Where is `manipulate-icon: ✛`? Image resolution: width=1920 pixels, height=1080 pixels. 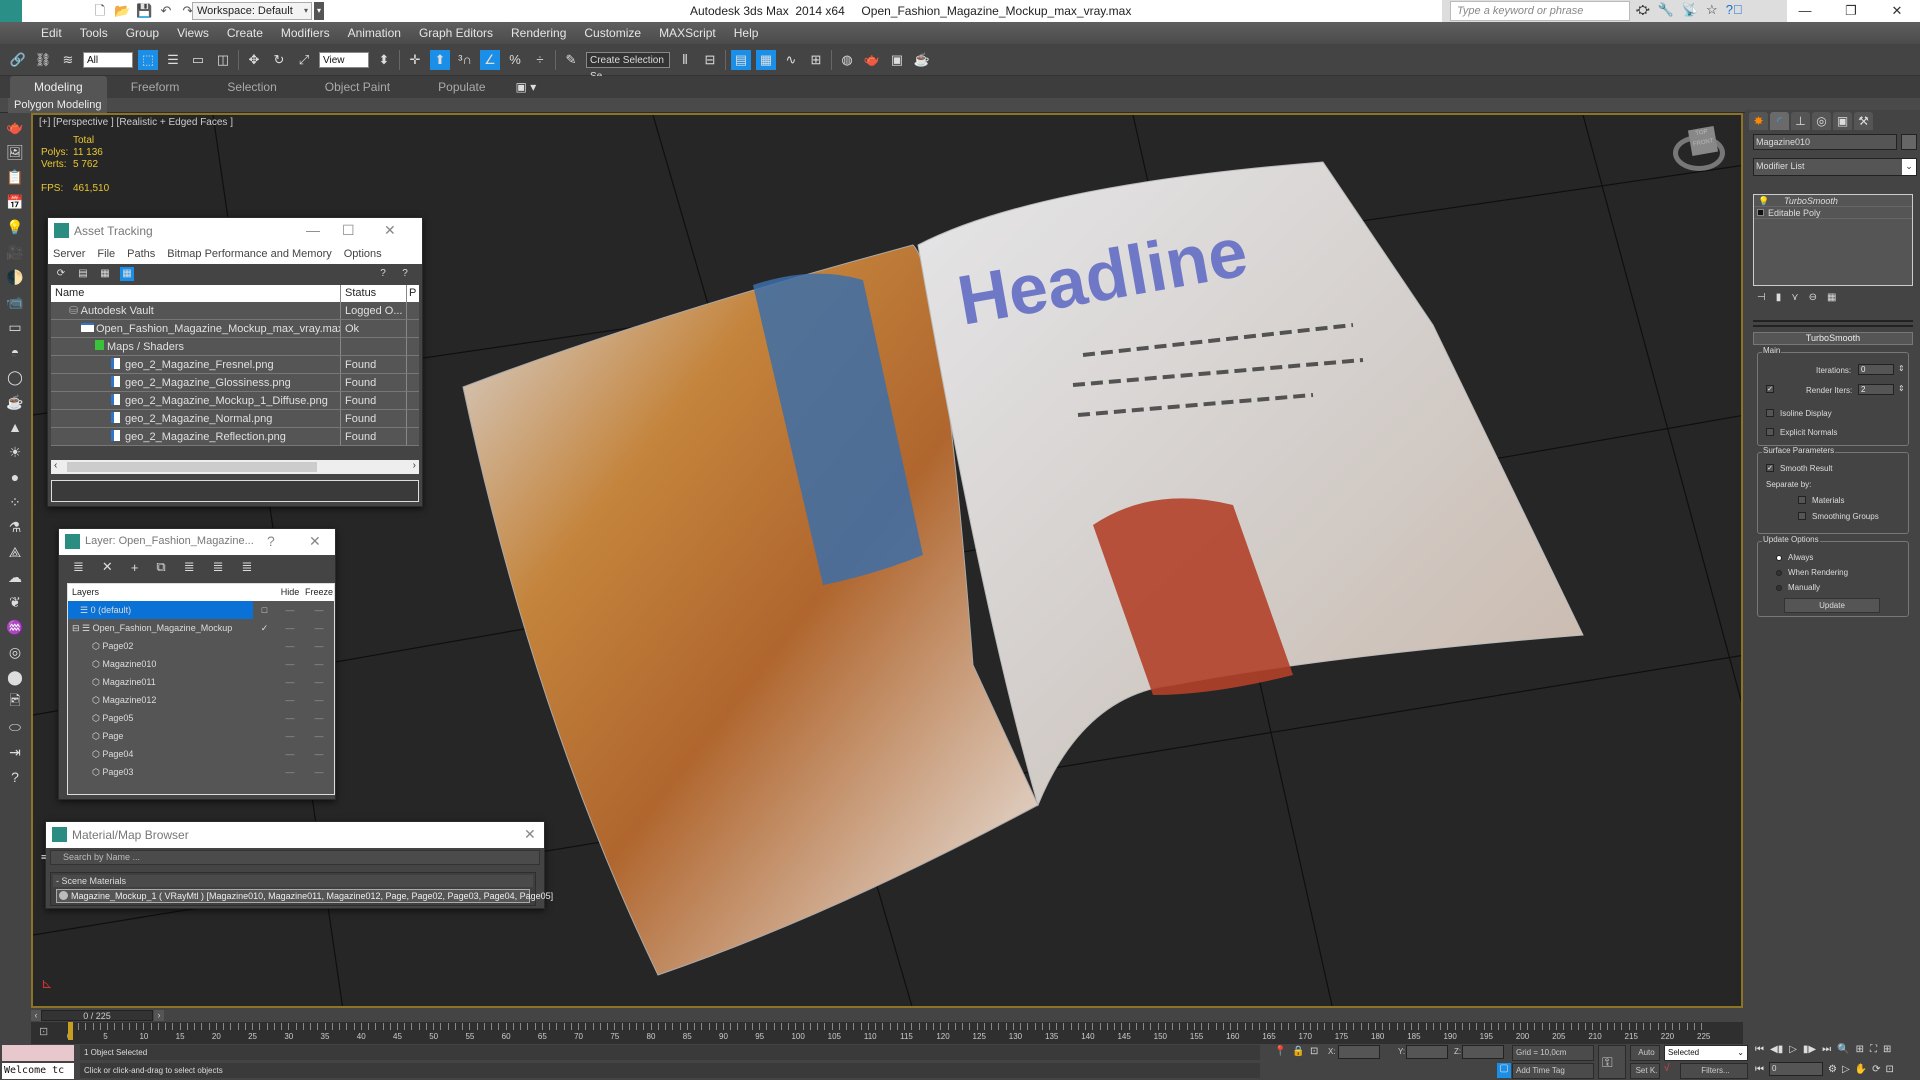 manipulate-icon: ✛ is located at coordinates (415, 60).